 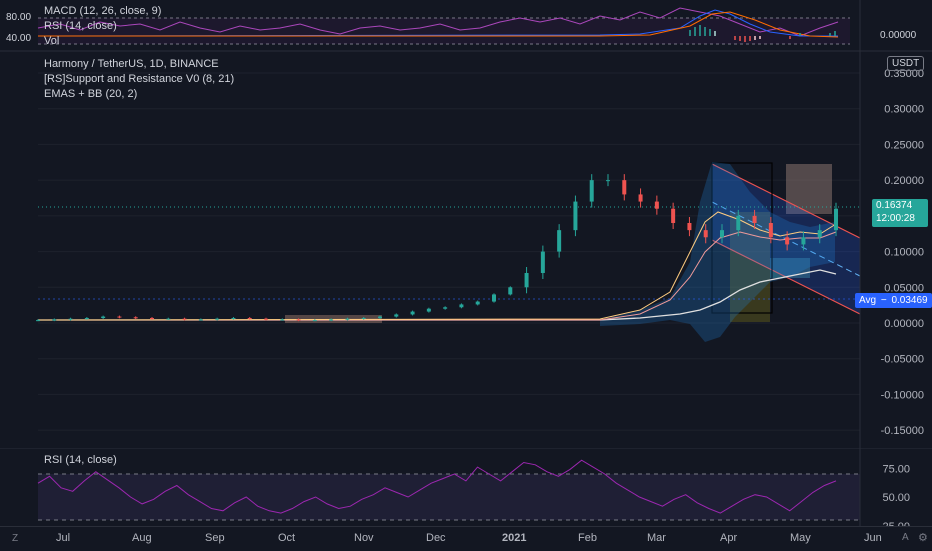 What do you see at coordinates (902, 395) in the screenshot?
I see `price-tick-label: -0.10000` at bounding box center [902, 395].